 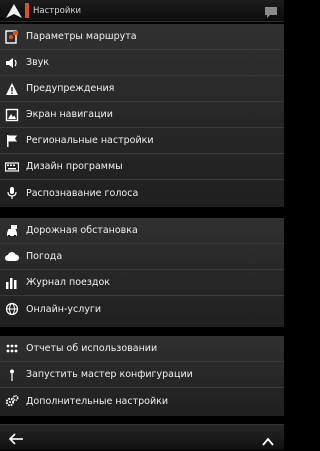 I want to click on menu-item-label: Журнал поездок, so click(x=68, y=282).